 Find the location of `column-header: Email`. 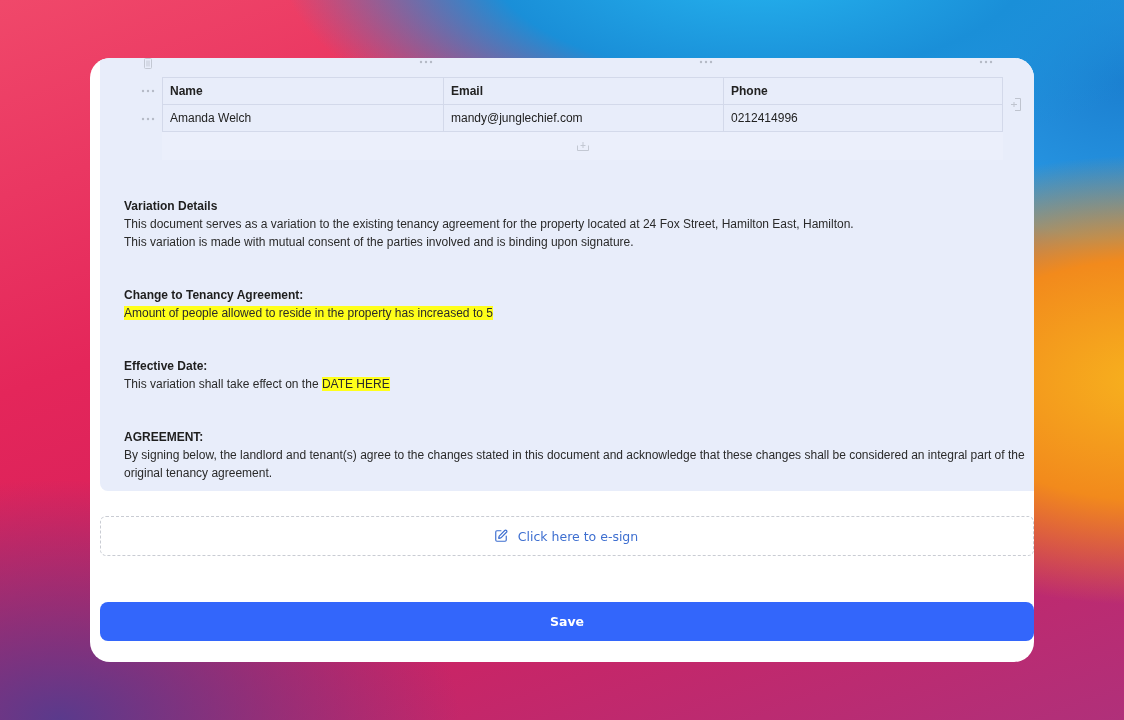

column-header: Email is located at coordinates (583, 91).